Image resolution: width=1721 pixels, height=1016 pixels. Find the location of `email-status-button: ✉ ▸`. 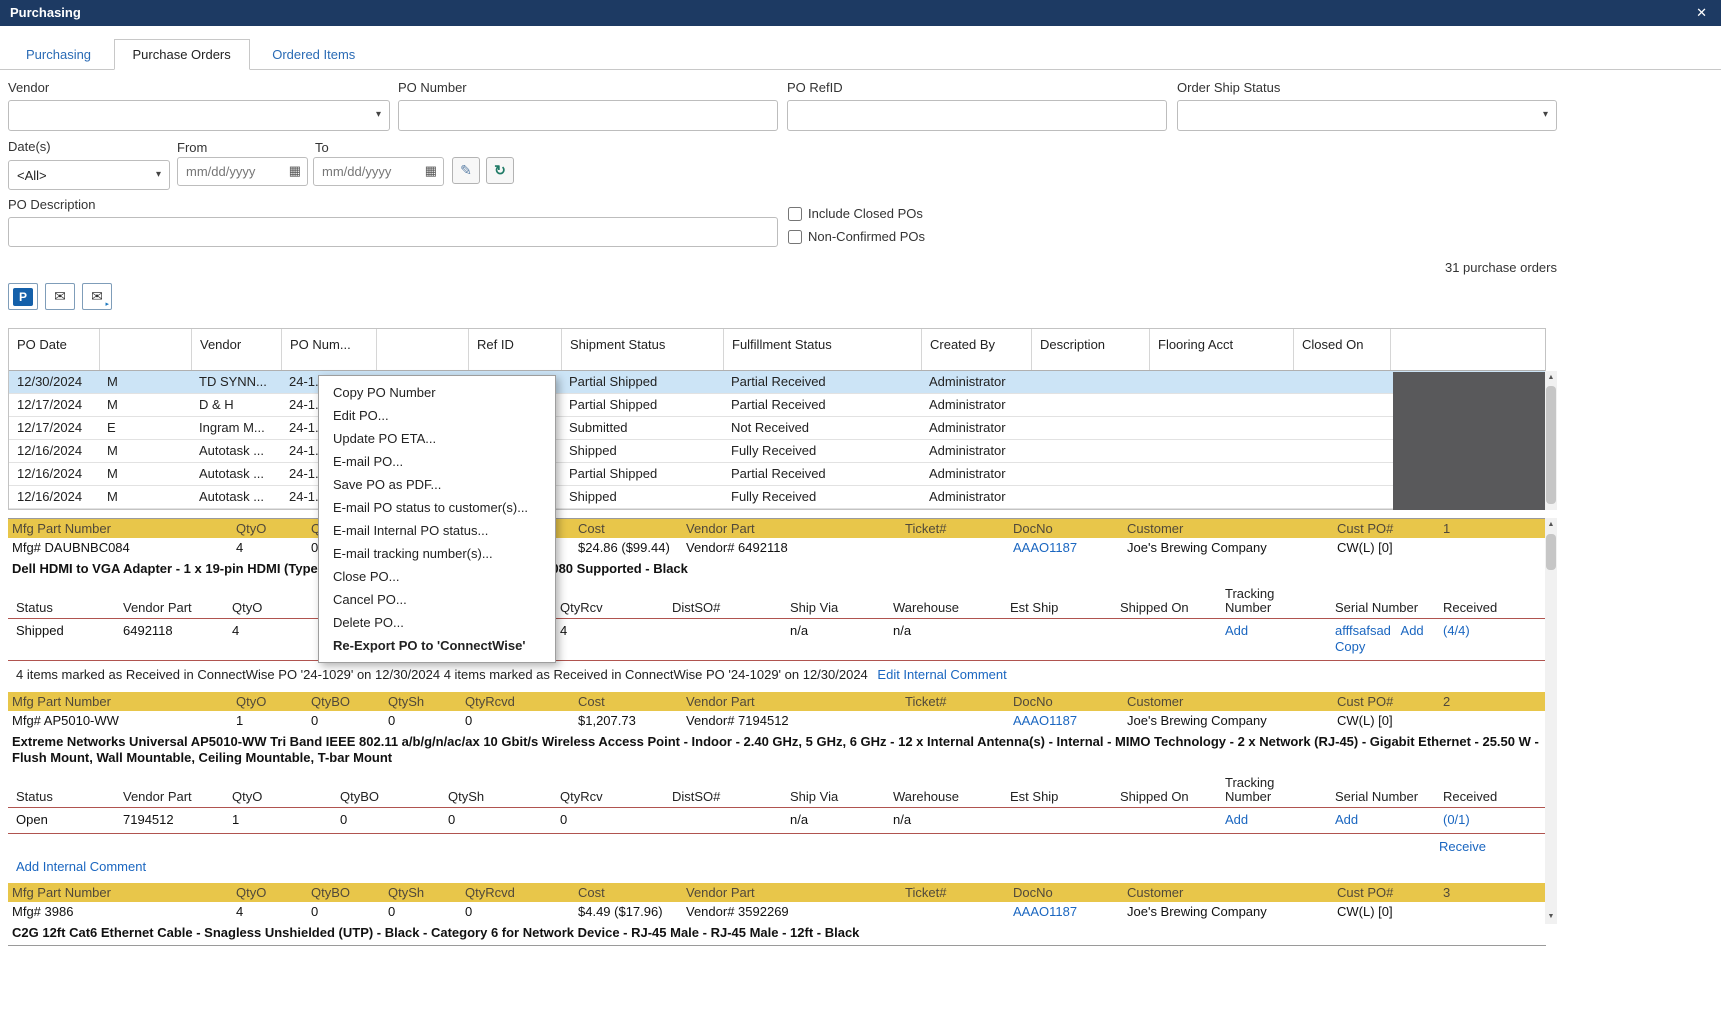

email-status-button: ✉ ▸ is located at coordinates (97, 296).